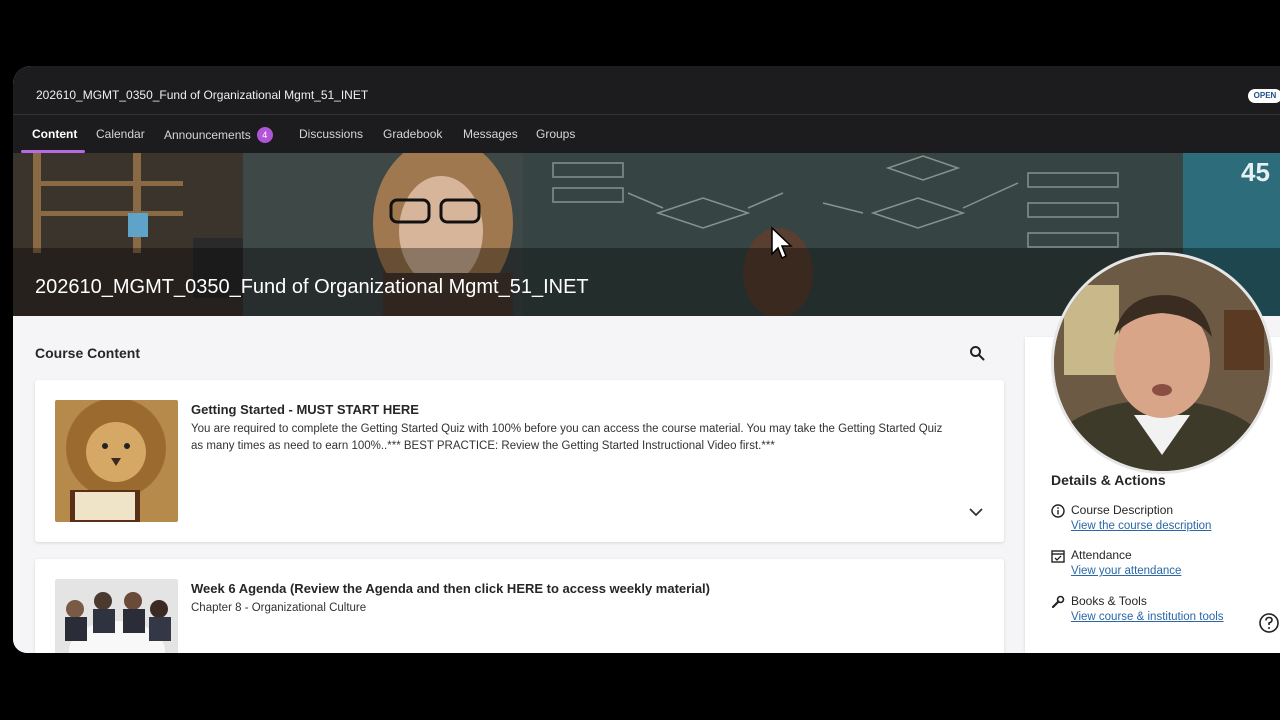  What do you see at coordinates (1126, 571) in the screenshot?
I see `attendance-link: View your attendance` at bounding box center [1126, 571].